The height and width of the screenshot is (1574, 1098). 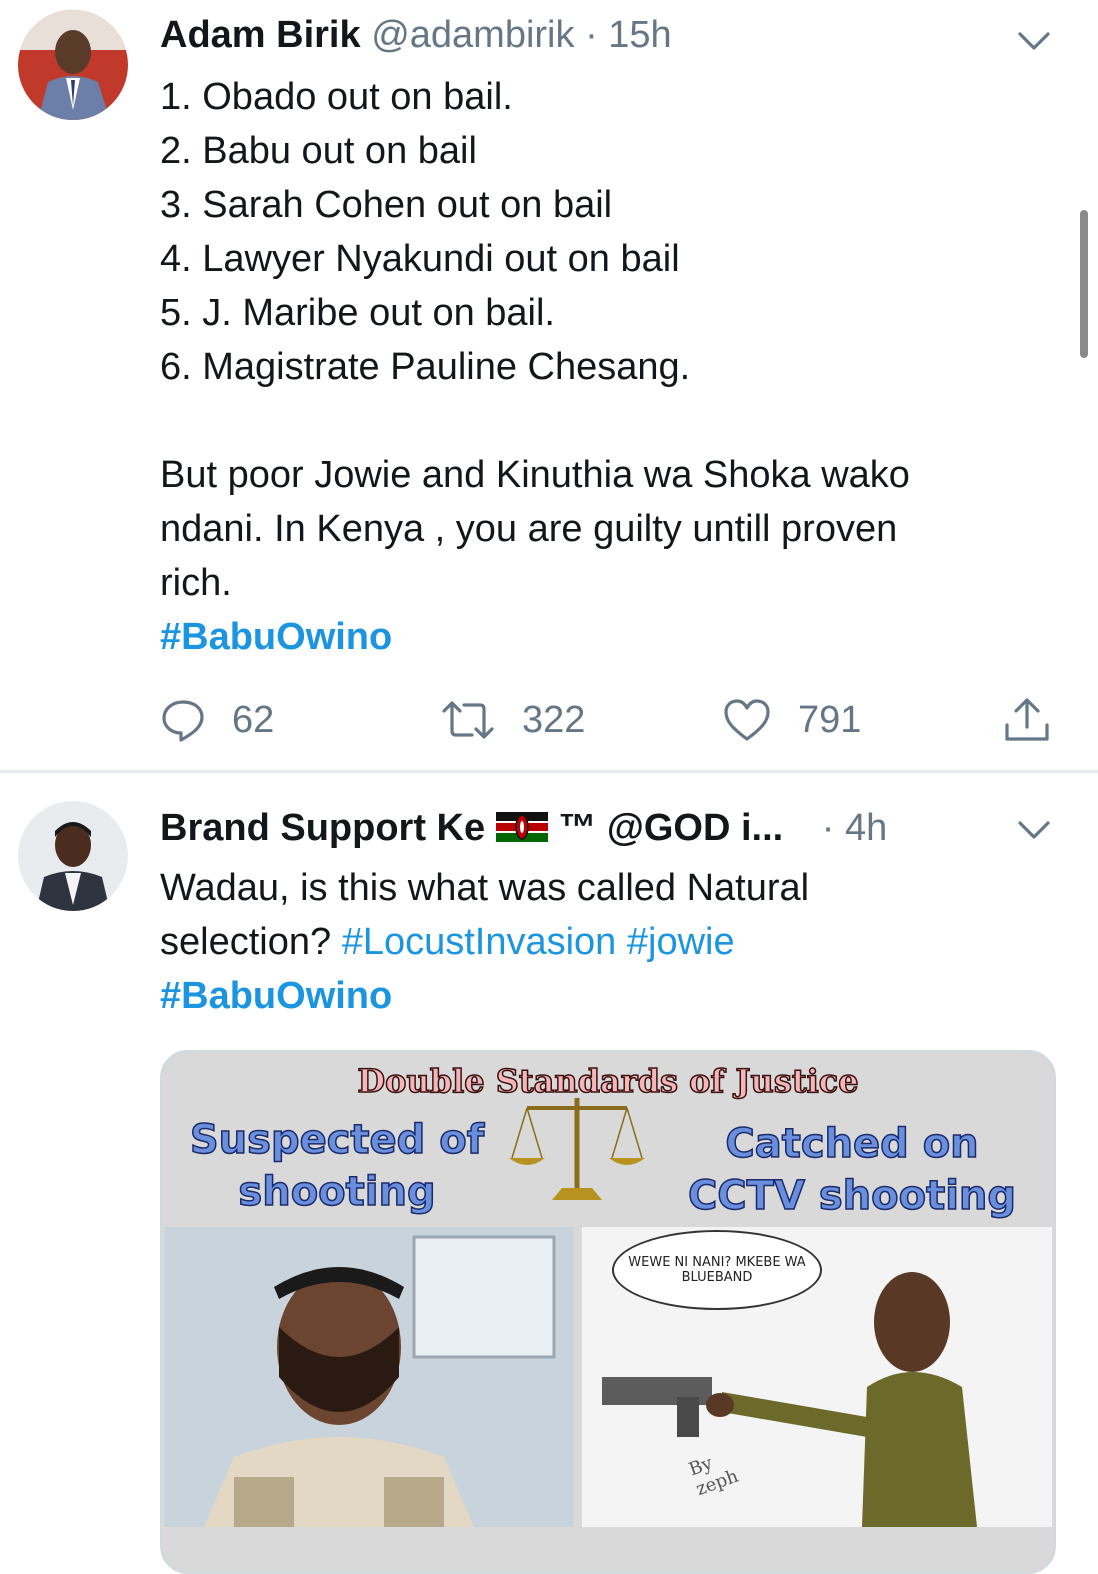 I want to click on text-line: 6. Magistrate Pauline Chesang., so click(x=425, y=367).